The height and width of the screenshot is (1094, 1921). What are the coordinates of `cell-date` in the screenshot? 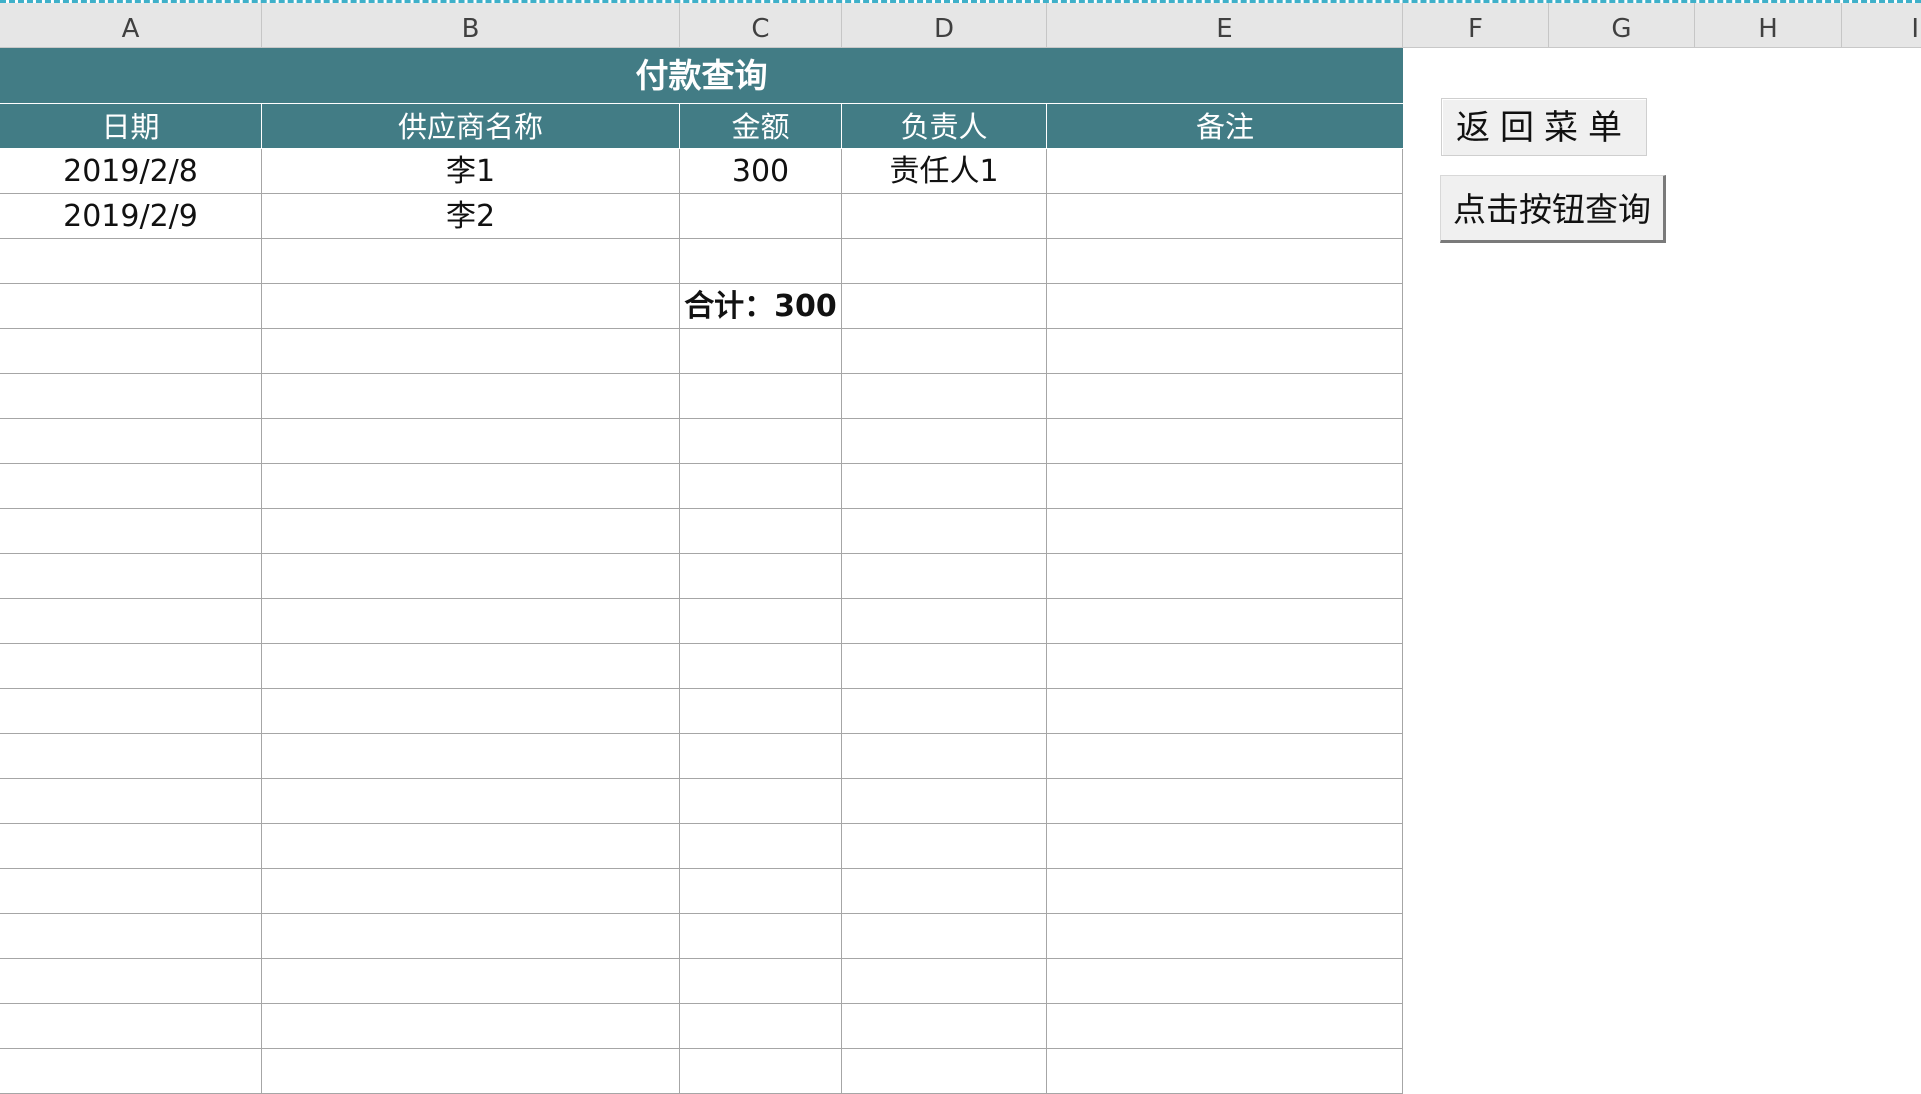 It's located at (131, 261).